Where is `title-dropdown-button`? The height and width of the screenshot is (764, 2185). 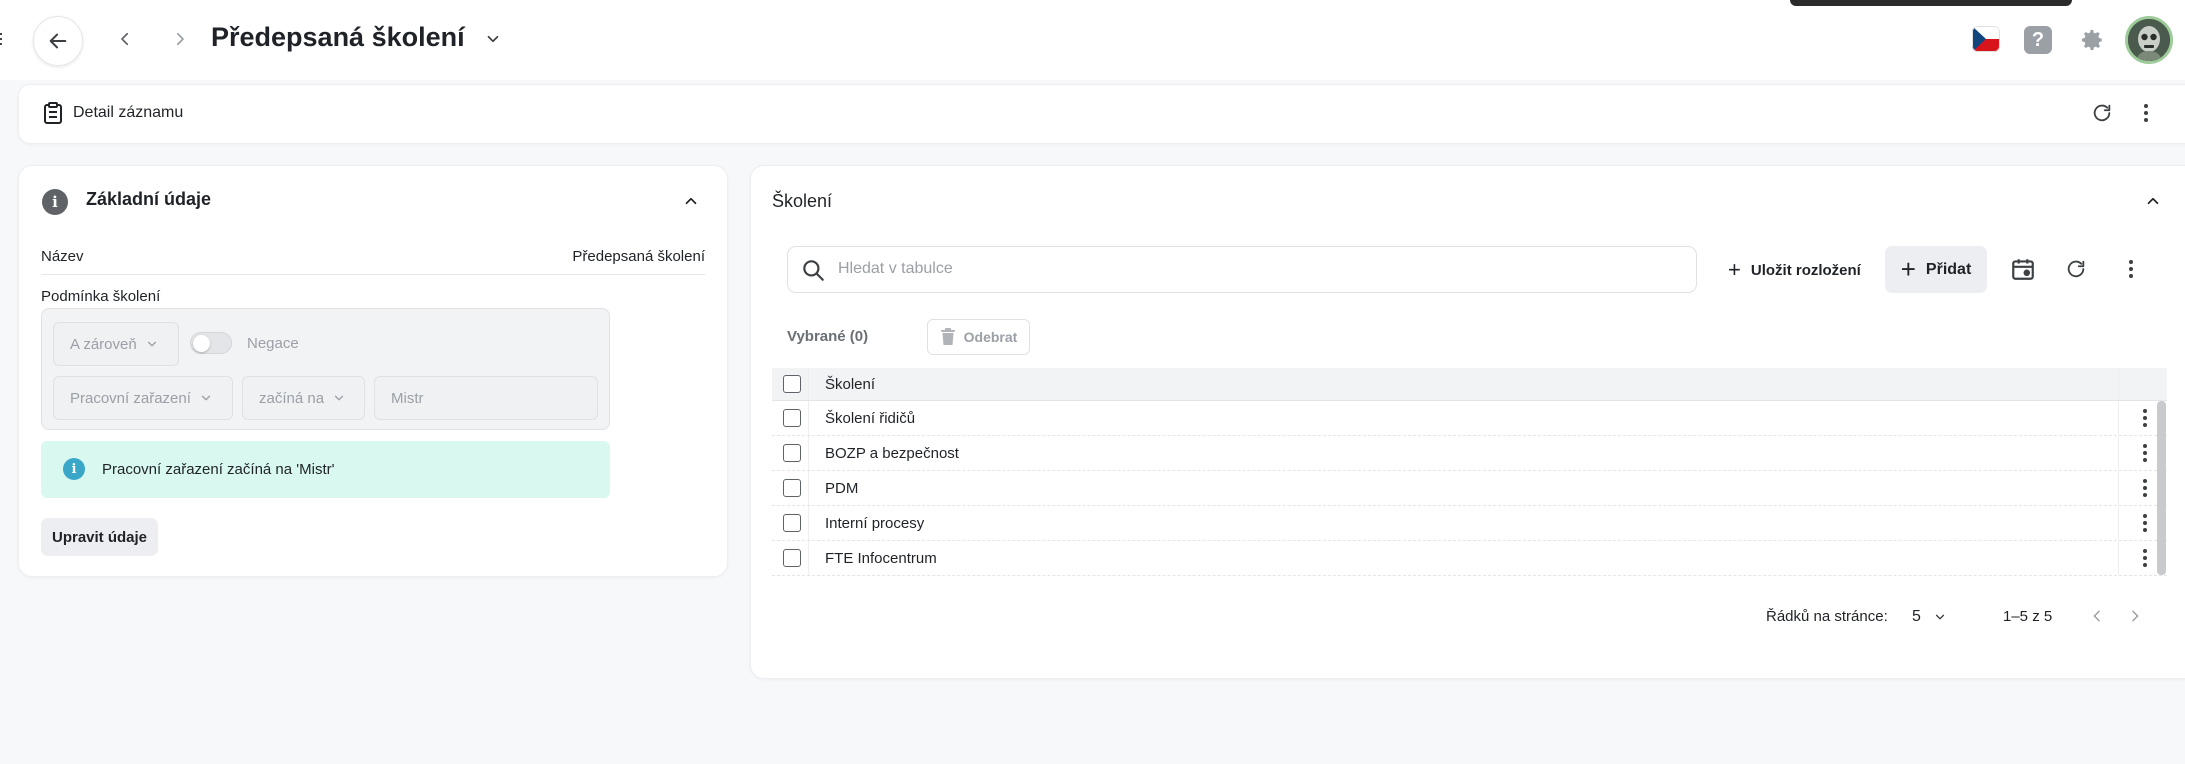
title-dropdown-button is located at coordinates (493, 39).